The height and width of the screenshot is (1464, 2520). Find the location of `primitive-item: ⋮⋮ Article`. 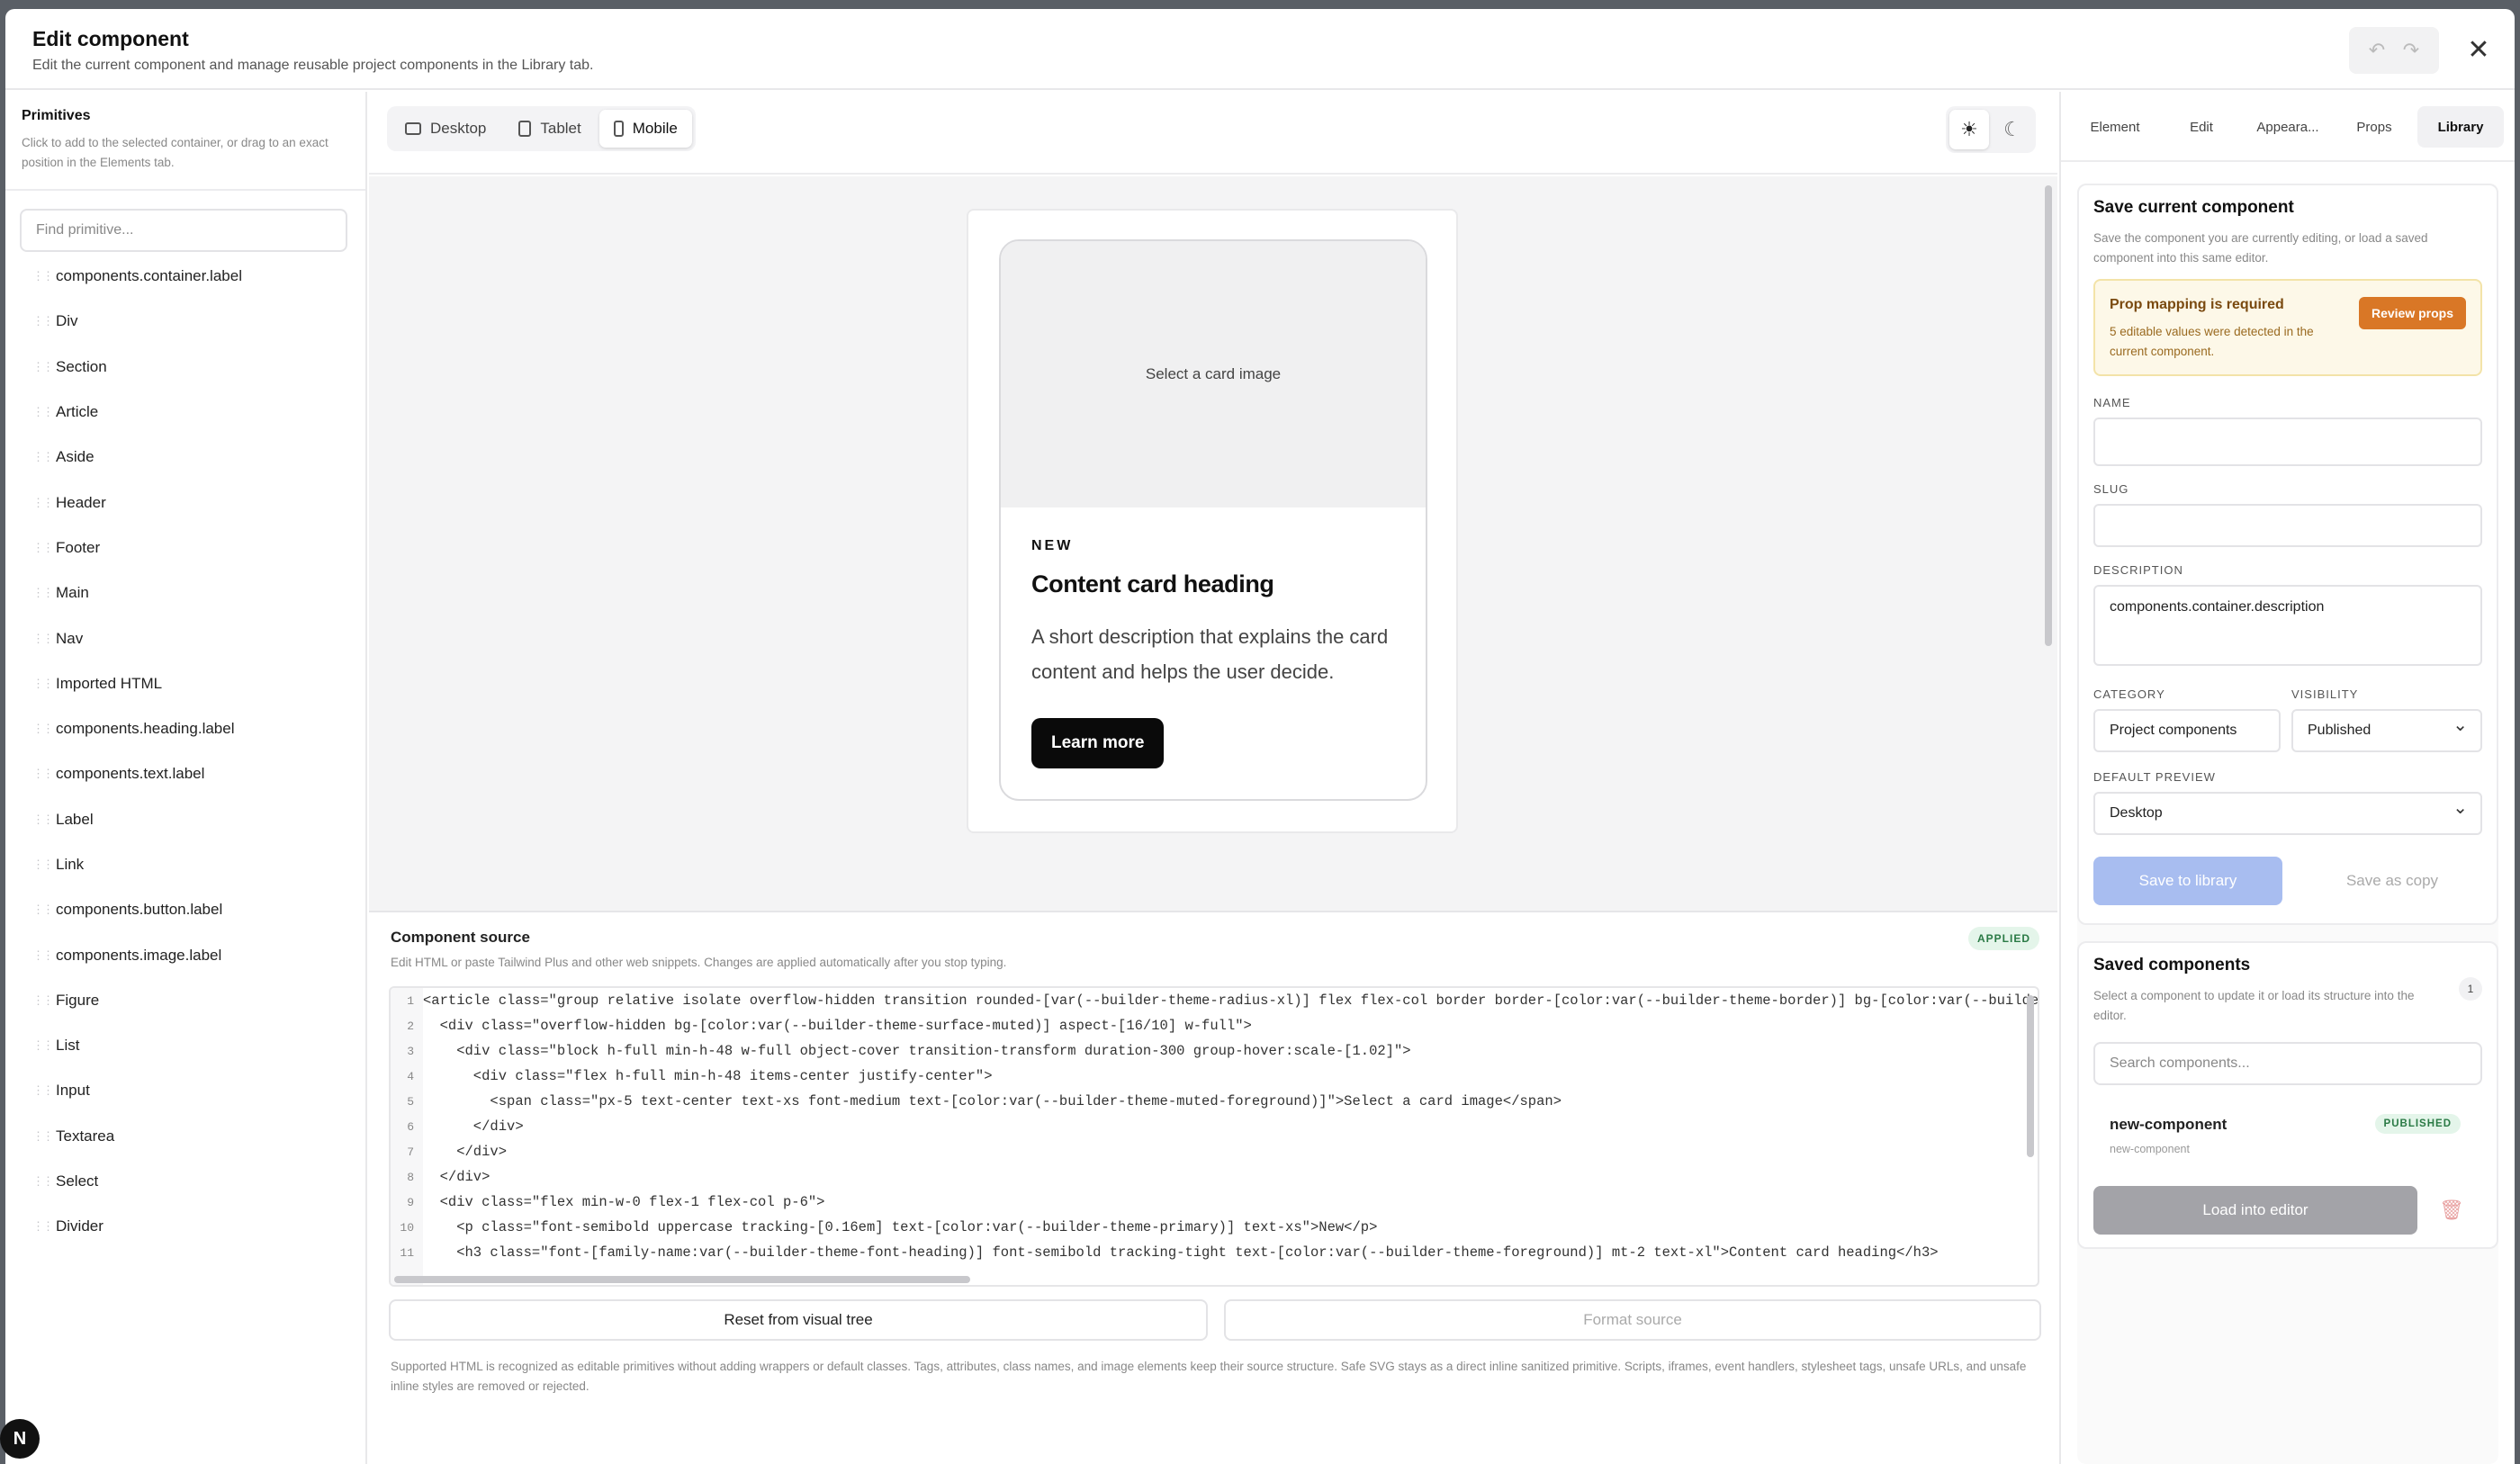

primitive-item: ⋮⋮ Article is located at coordinates (185, 413).